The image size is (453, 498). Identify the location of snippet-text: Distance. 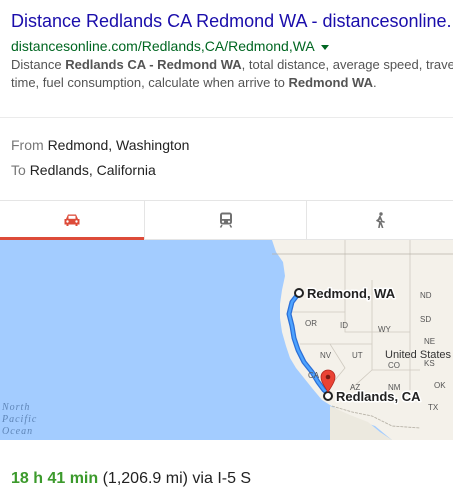
(38, 64).